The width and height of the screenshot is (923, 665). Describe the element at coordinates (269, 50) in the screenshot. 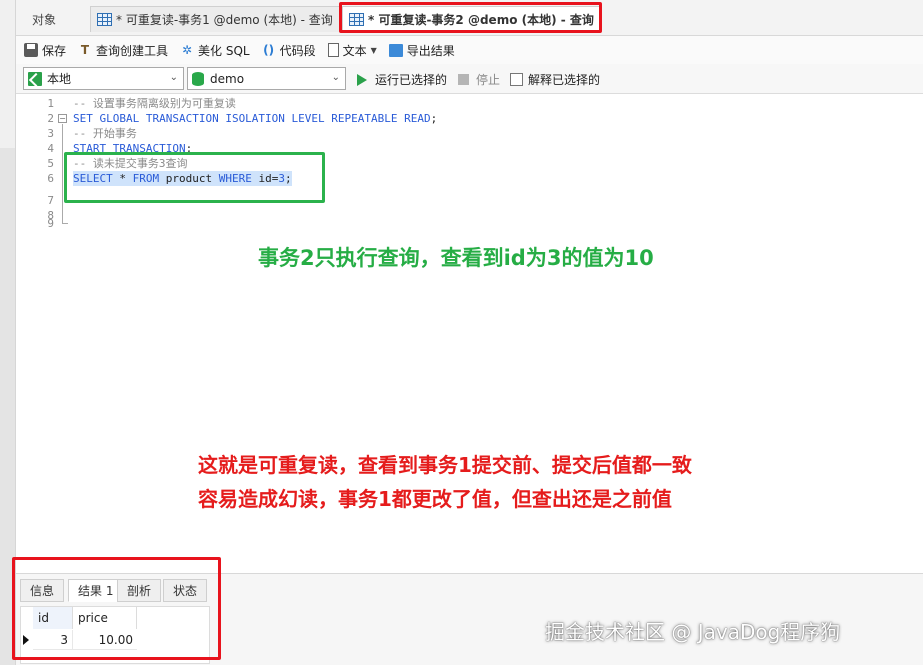

I see `code-brackets-icon: ()` at that location.